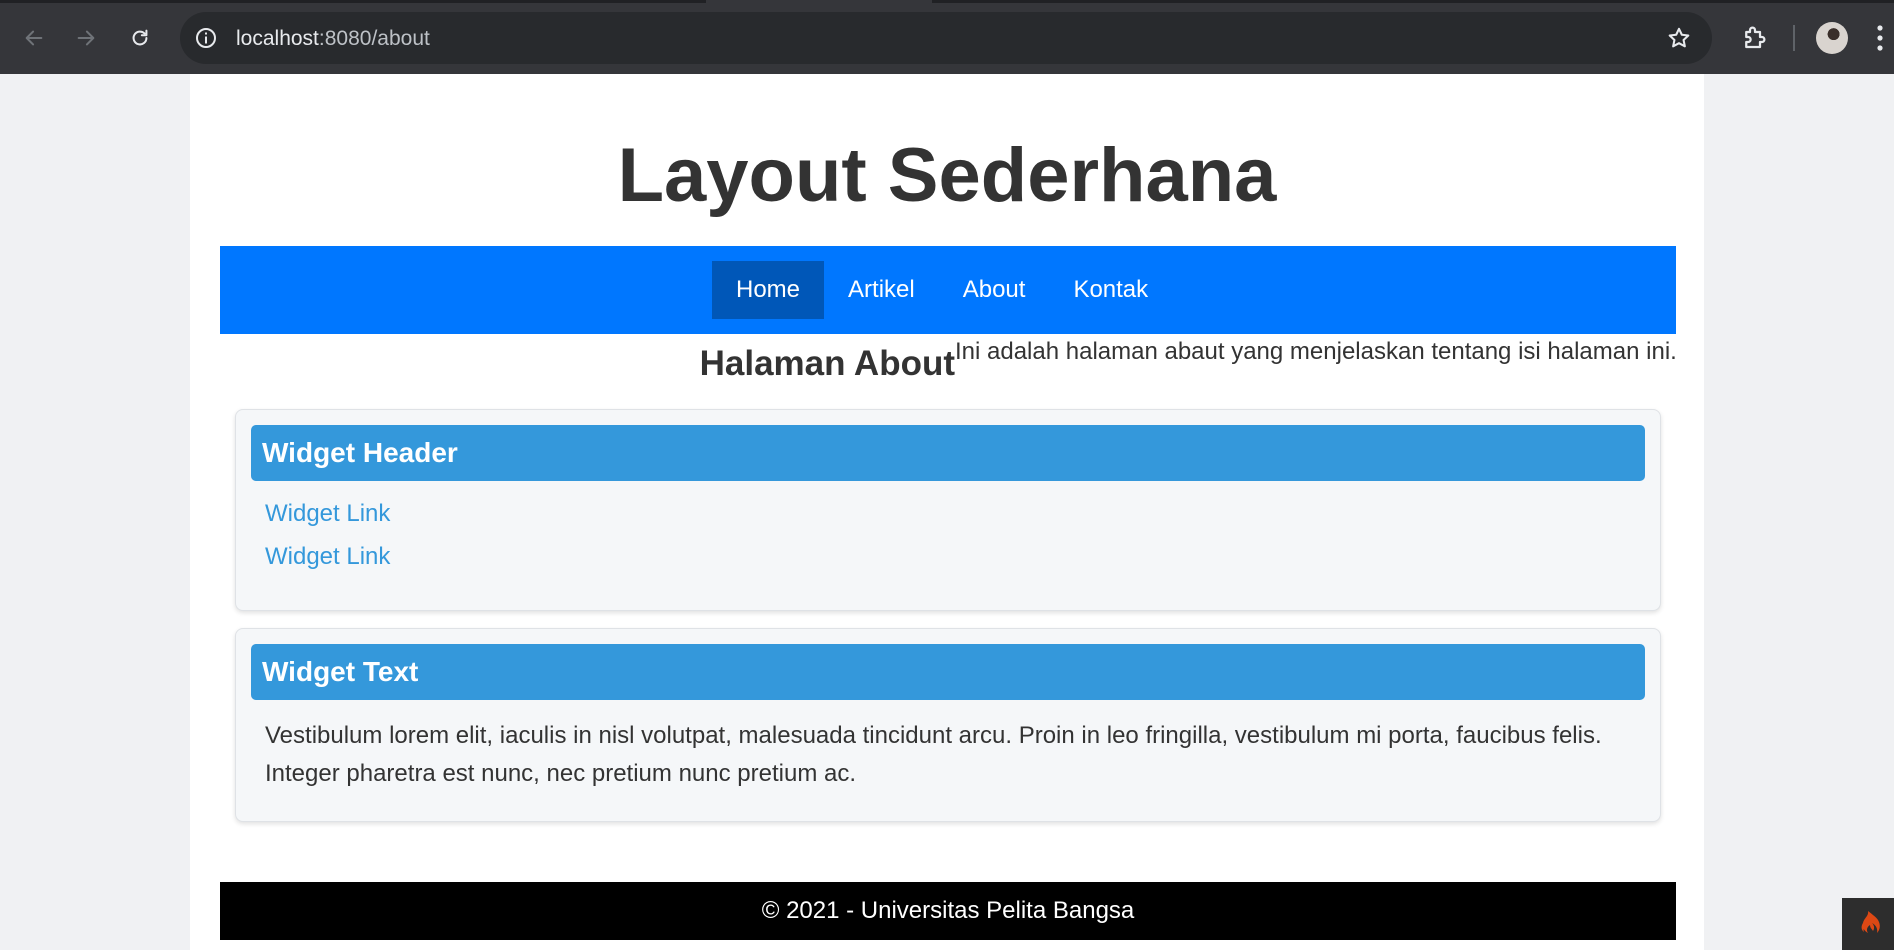  What do you see at coordinates (1794, 38) in the screenshot?
I see `toolbar-separator` at bounding box center [1794, 38].